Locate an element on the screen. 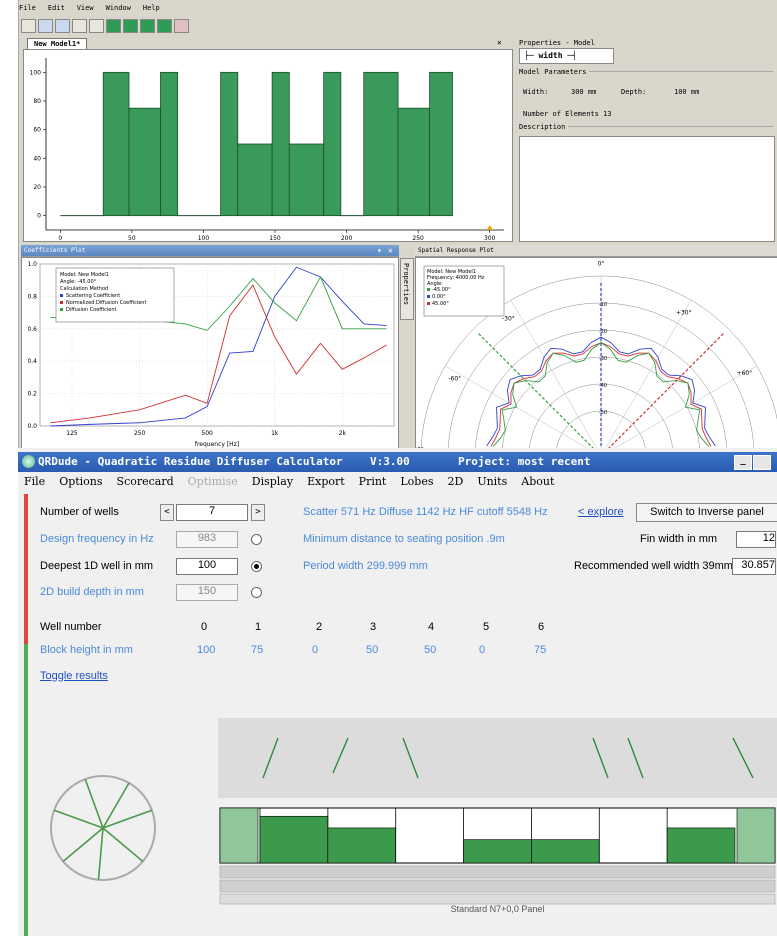  triangle-icon is located at coordinates (164, 26).